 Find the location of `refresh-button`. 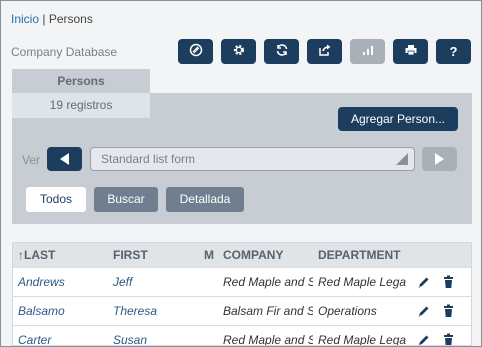

refresh-button is located at coordinates (281, 51).